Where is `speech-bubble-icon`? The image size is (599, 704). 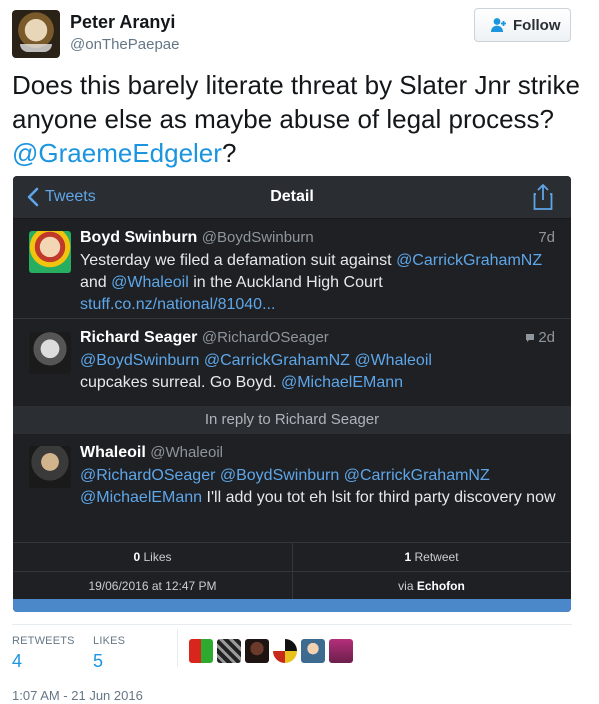
speech-bubble-icon is located at coordinates (530, 338).